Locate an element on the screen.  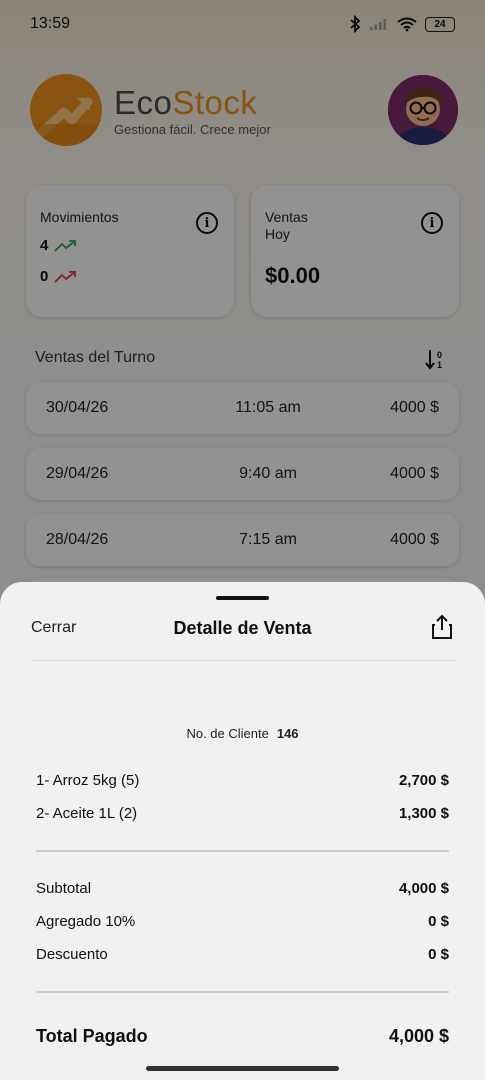
sheet-drag-handle is located at coordinates (242, 598).